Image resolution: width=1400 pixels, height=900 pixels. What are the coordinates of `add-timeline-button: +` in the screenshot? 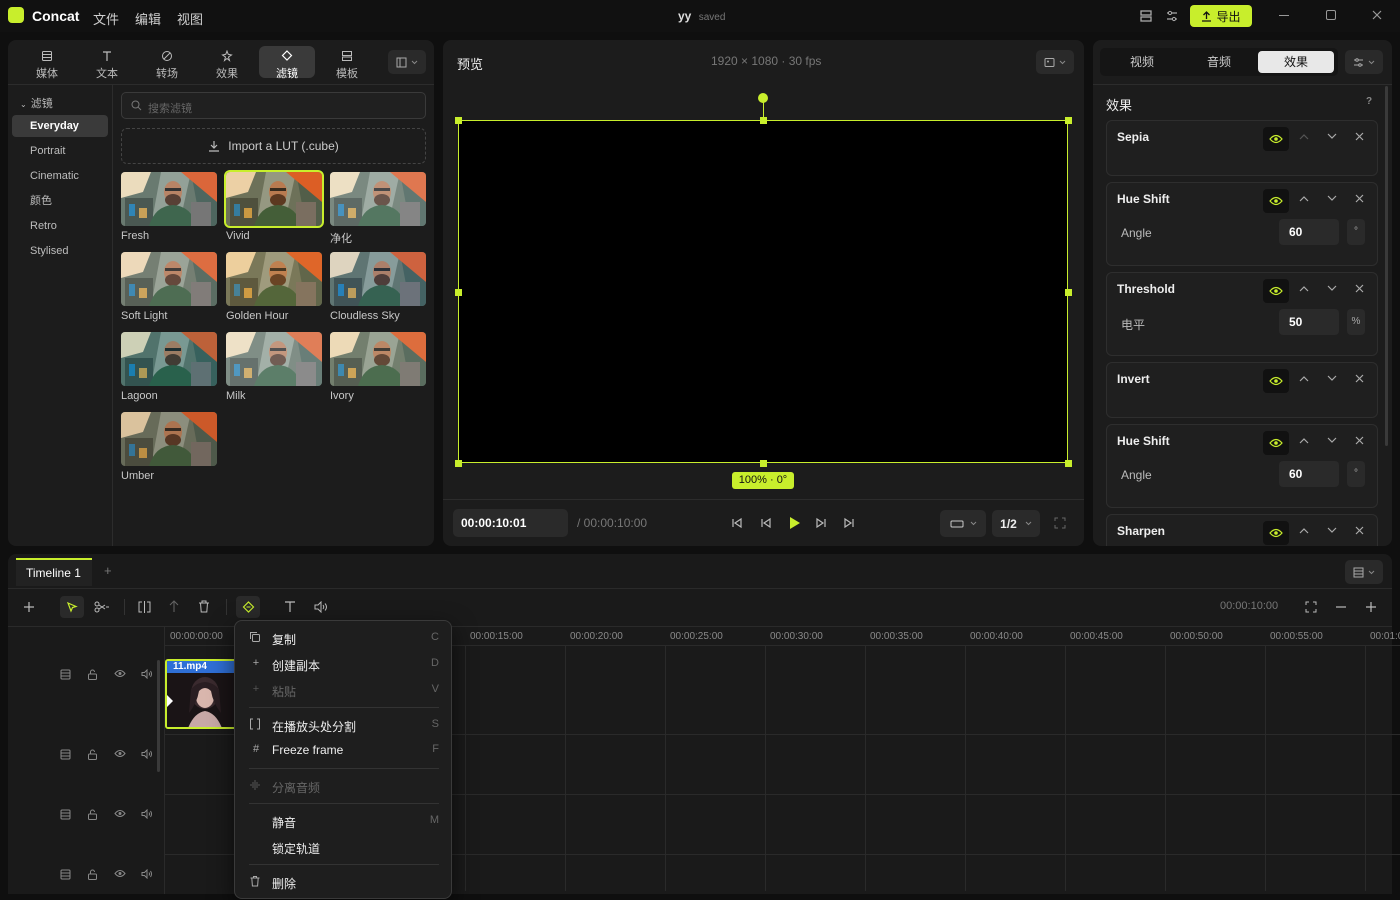 It's located at (108, 570).